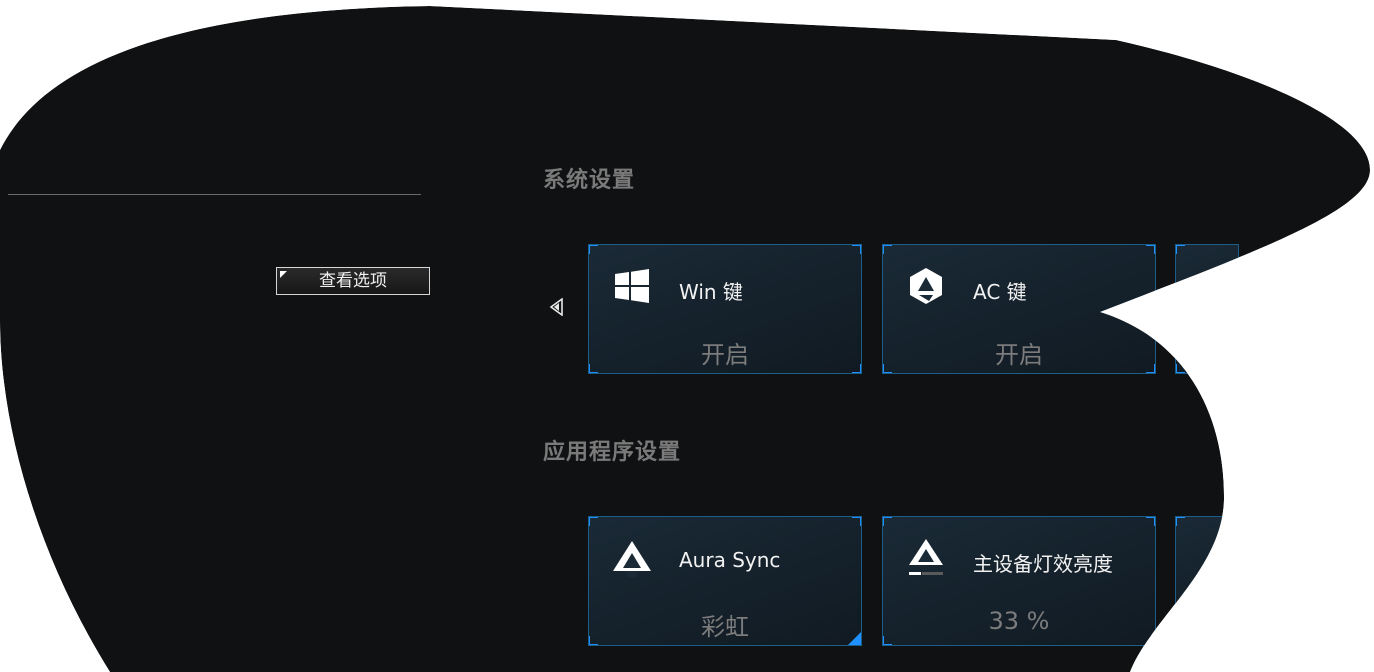 Image resolution: width=1374 pixels, height=672 pixels. Describe the element at coordinates (1207, 309) in the screenshot. I see `system-setting-card-partial` at that location.